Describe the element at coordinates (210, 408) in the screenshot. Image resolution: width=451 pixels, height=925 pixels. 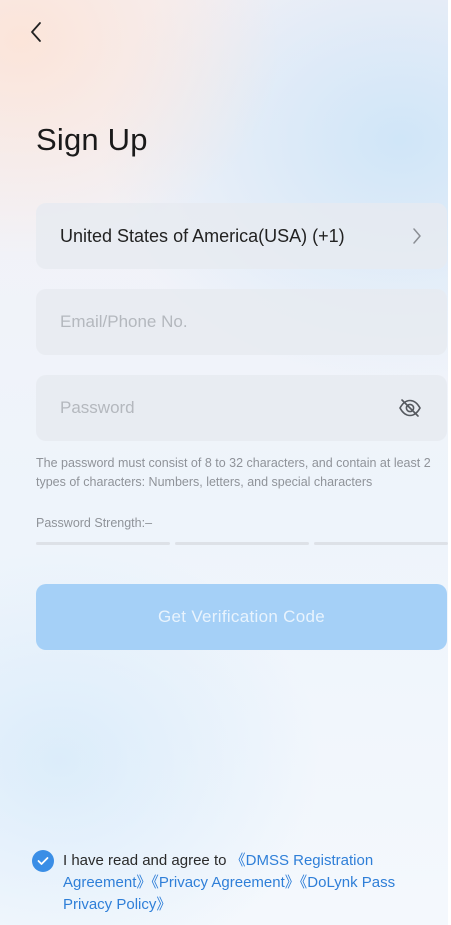
I see `password-input` at that location.